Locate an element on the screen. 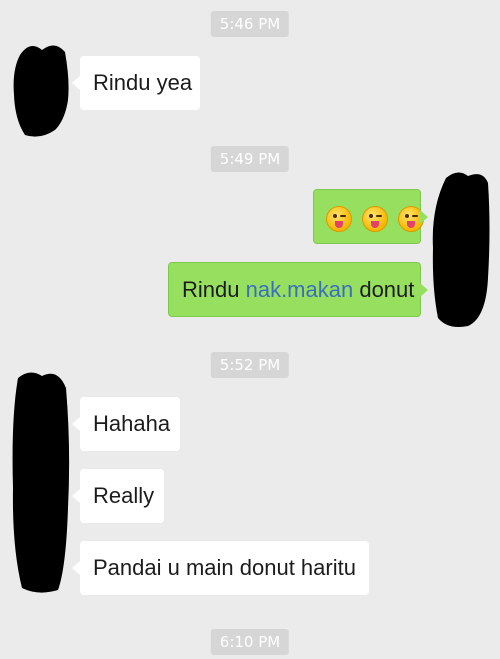 Image resolution: width=500 pixels, height=659 pixels. message-link: nak.makan is located at coordinates (300, 289).